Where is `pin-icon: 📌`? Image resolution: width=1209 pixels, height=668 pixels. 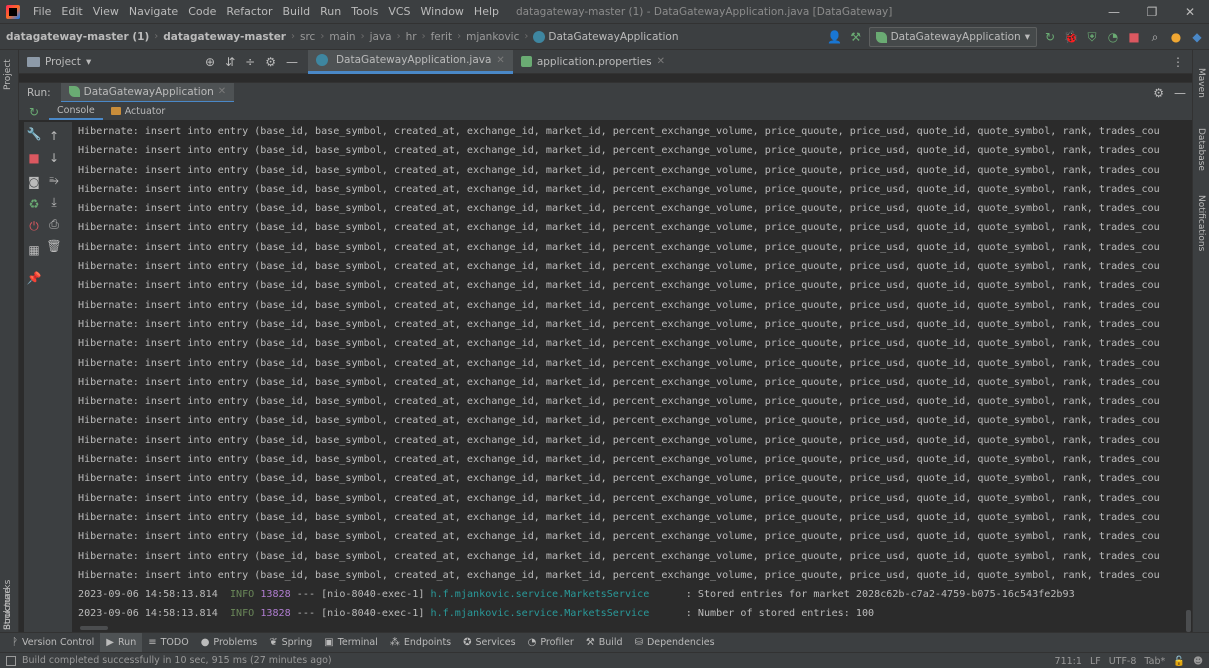 pin-icon: 📌 is located at coordinates (34, 278).